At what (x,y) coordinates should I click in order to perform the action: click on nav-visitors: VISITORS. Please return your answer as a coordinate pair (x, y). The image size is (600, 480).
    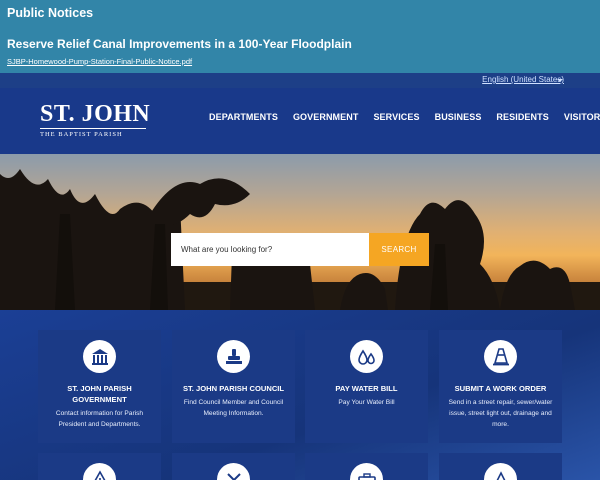
    Looking at the image, I should click on (582, 117).